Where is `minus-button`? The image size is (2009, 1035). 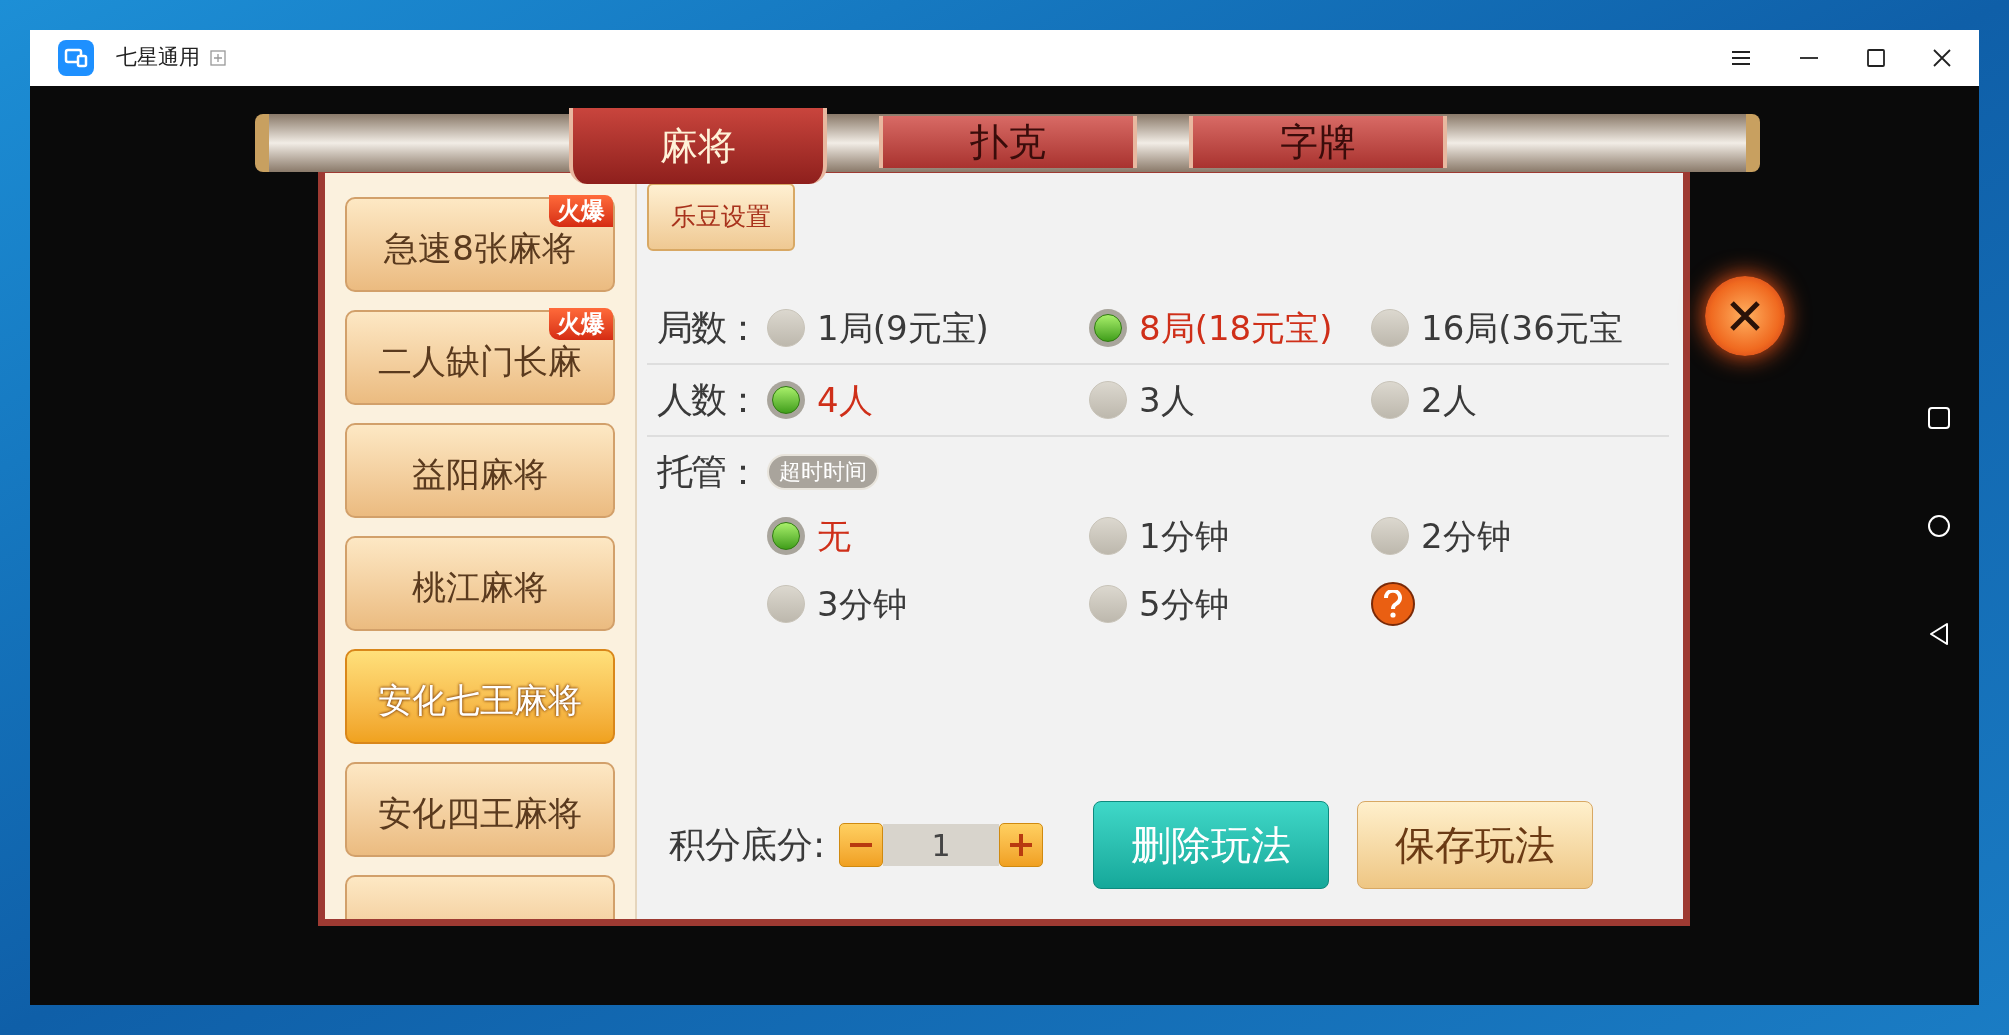 minus-button is located at coordinates (861, 845).